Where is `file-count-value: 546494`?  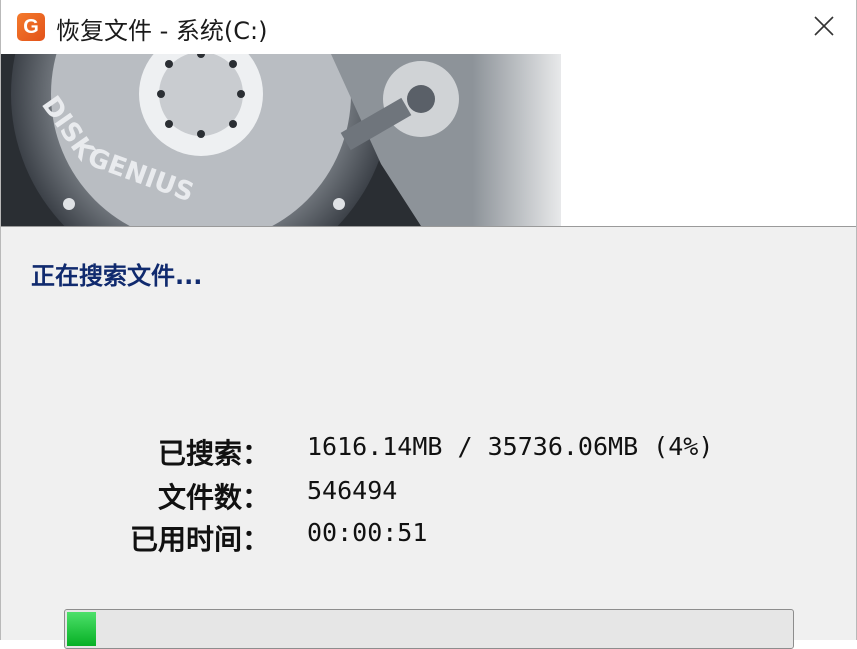
file-count-value: 546494 is located at coordinates (352, 490).